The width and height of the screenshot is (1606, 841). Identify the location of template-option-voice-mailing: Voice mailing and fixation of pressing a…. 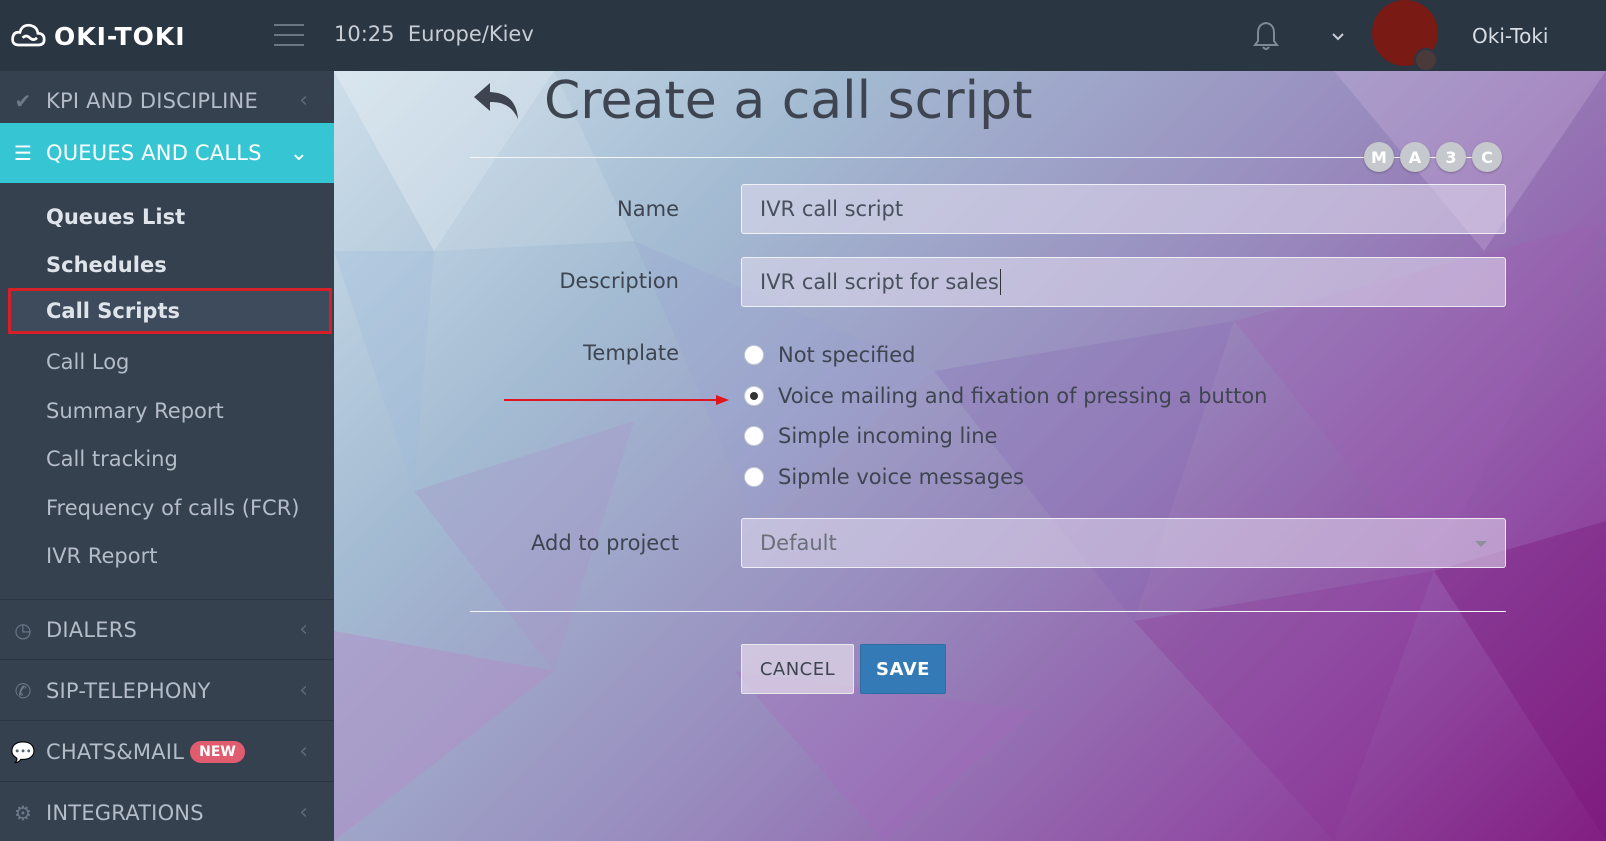
(1006, 396).